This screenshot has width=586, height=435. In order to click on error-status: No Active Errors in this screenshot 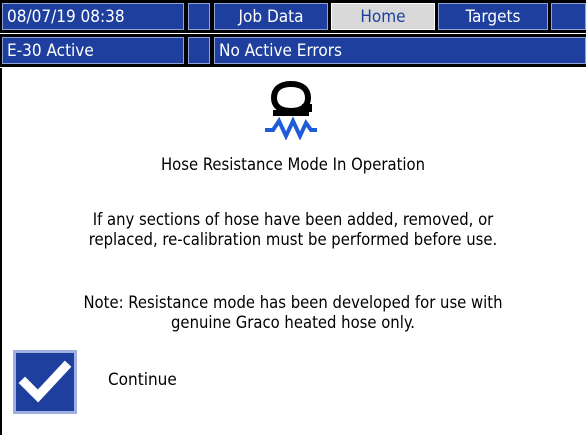, I will do `click(400, 50)`.